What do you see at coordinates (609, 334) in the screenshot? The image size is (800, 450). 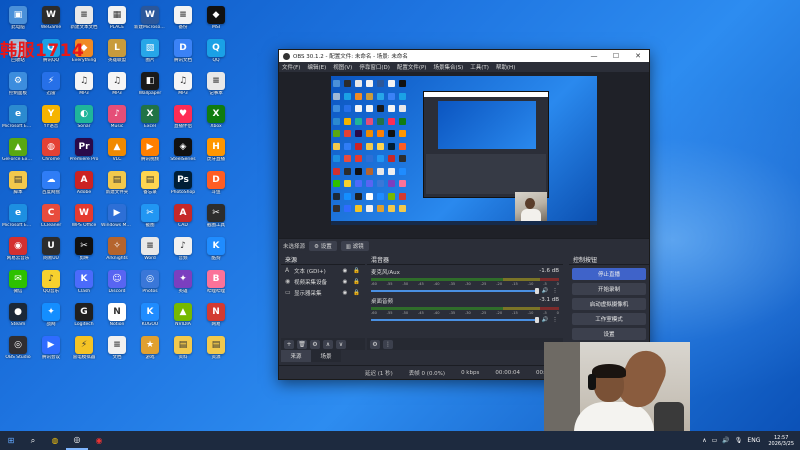 I see `settings-button: 设置` at bounding box center [609, 334].